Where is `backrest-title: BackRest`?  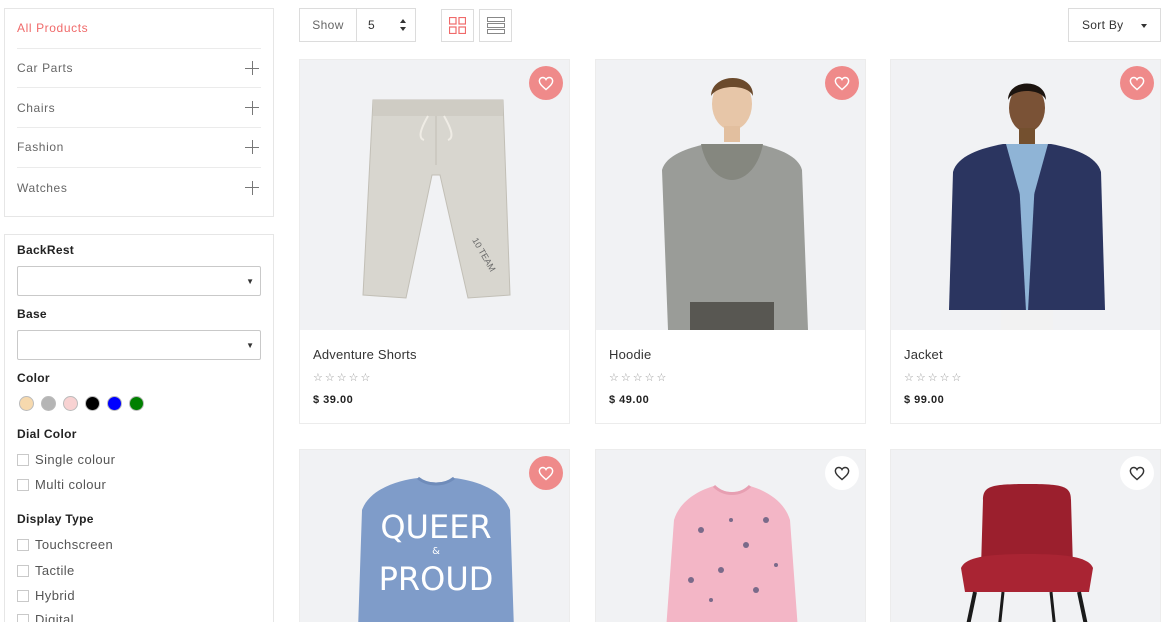 backrest-title: BackRest is located at coordinates (46, 250).